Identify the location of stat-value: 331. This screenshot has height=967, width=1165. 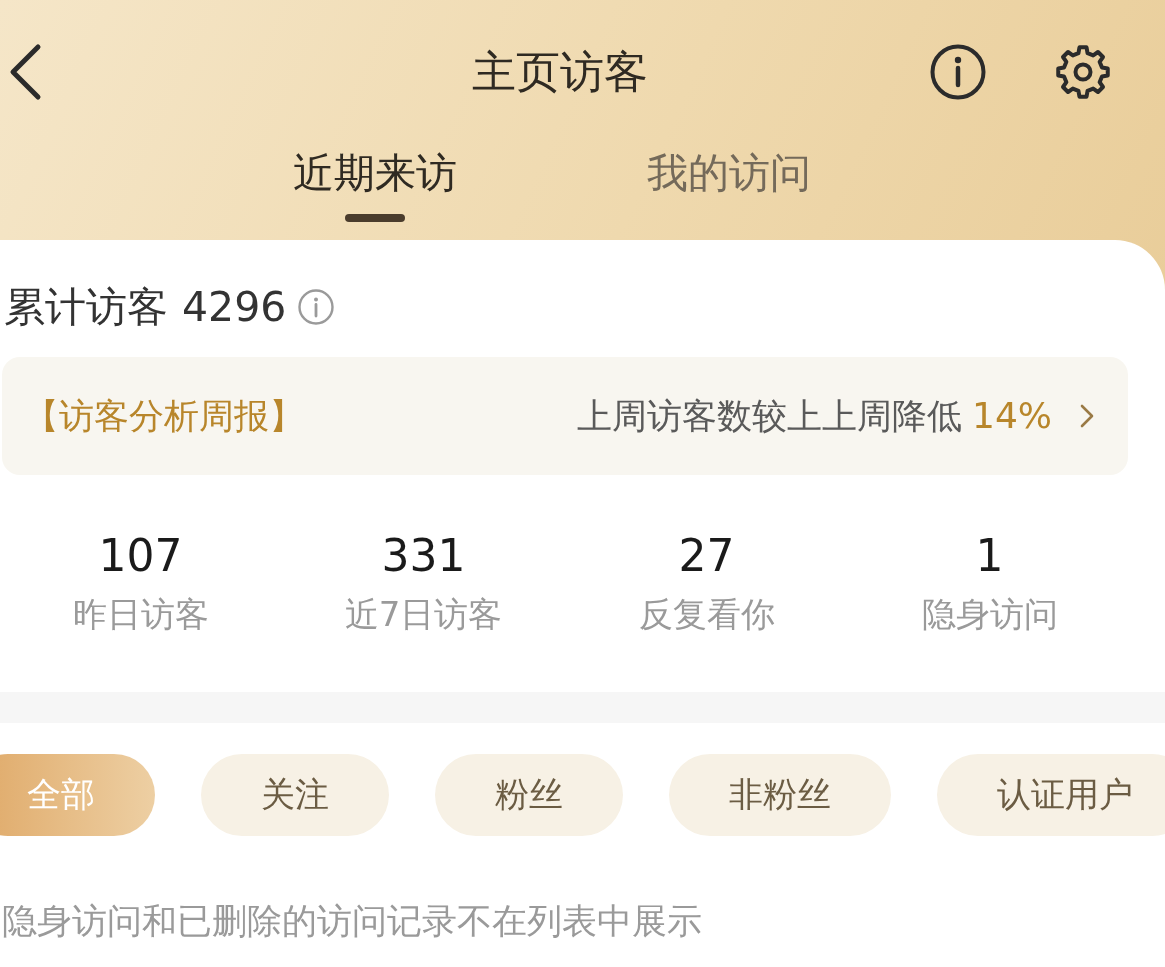
(423, 556).